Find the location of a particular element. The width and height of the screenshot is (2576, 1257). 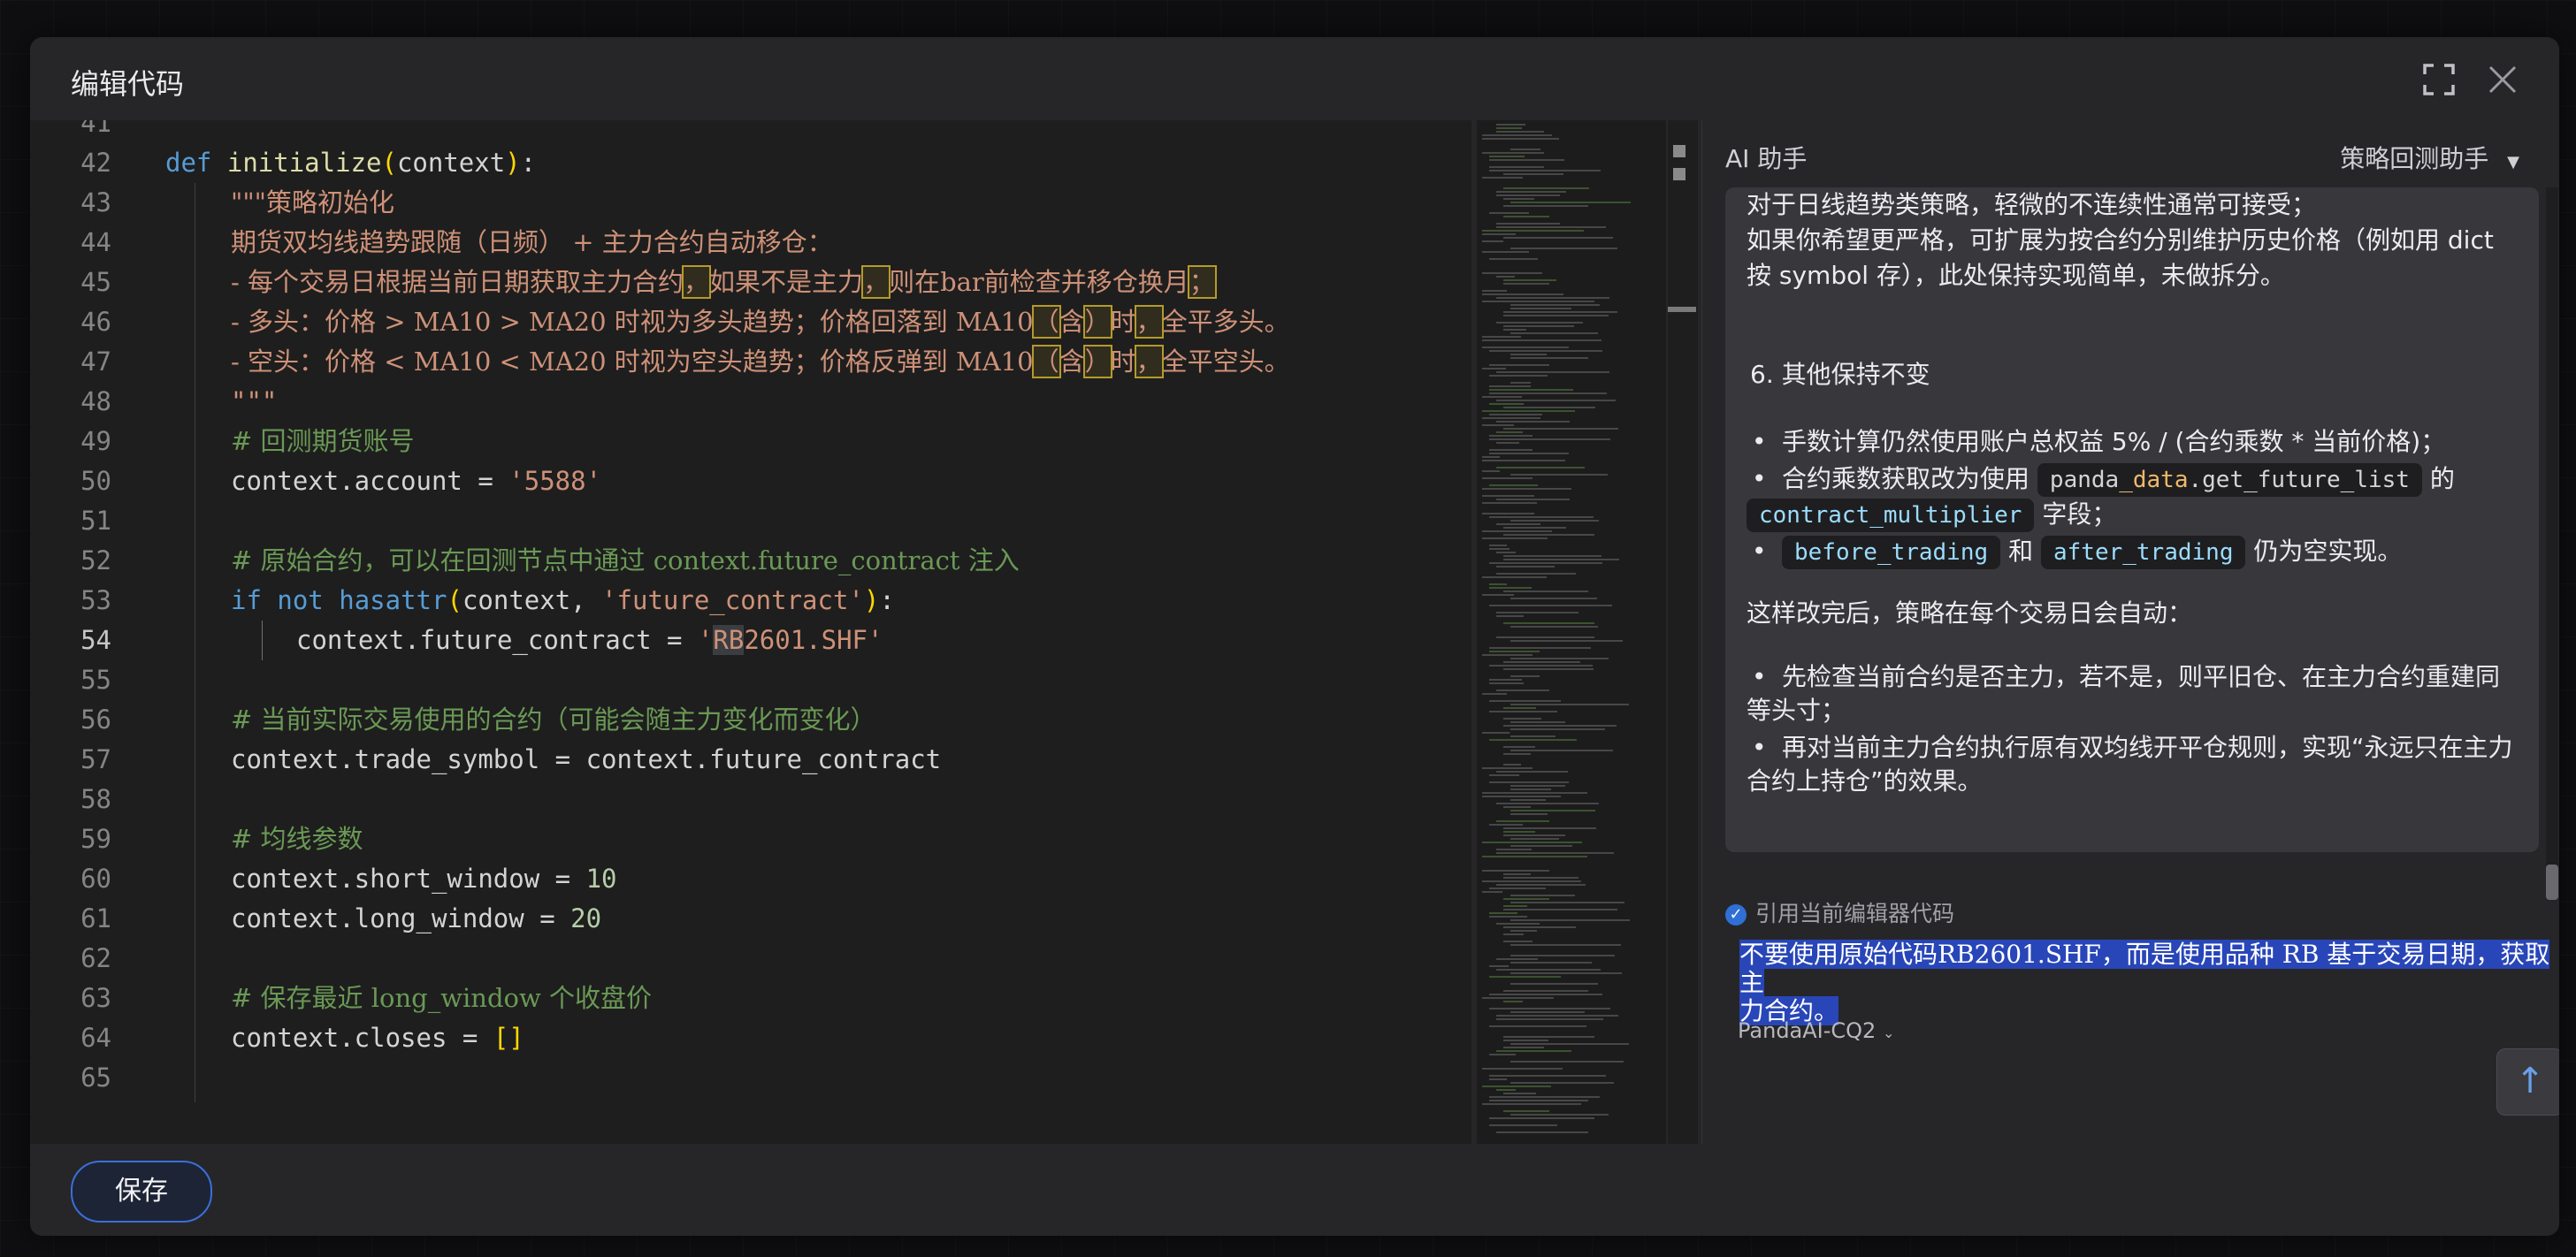

editor-scrollbar-thumb is located at coordinates (1682, 309).